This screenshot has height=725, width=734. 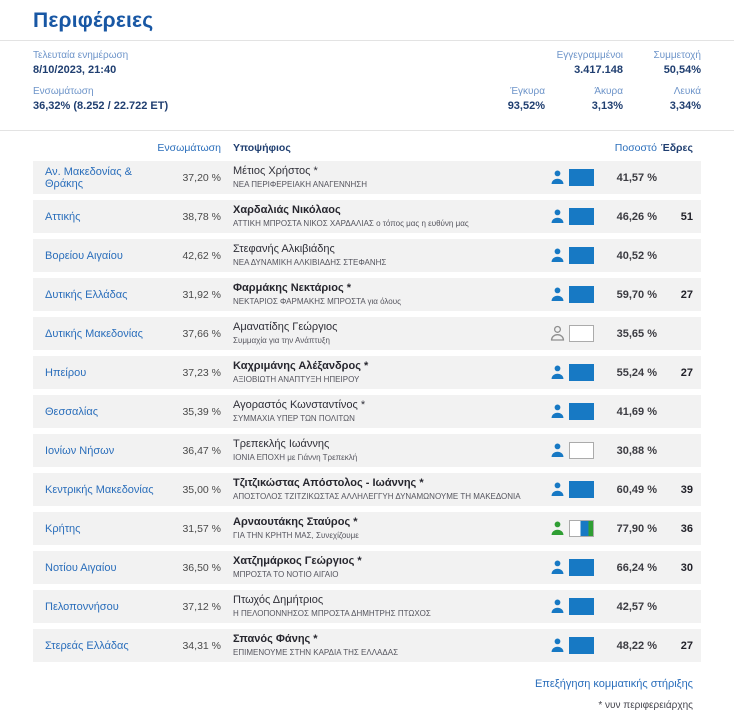 What do you see at coordinates (636, 489) in the screenshot?
I see `percent-value: 60,49 %` at bounding box center [636, 489].